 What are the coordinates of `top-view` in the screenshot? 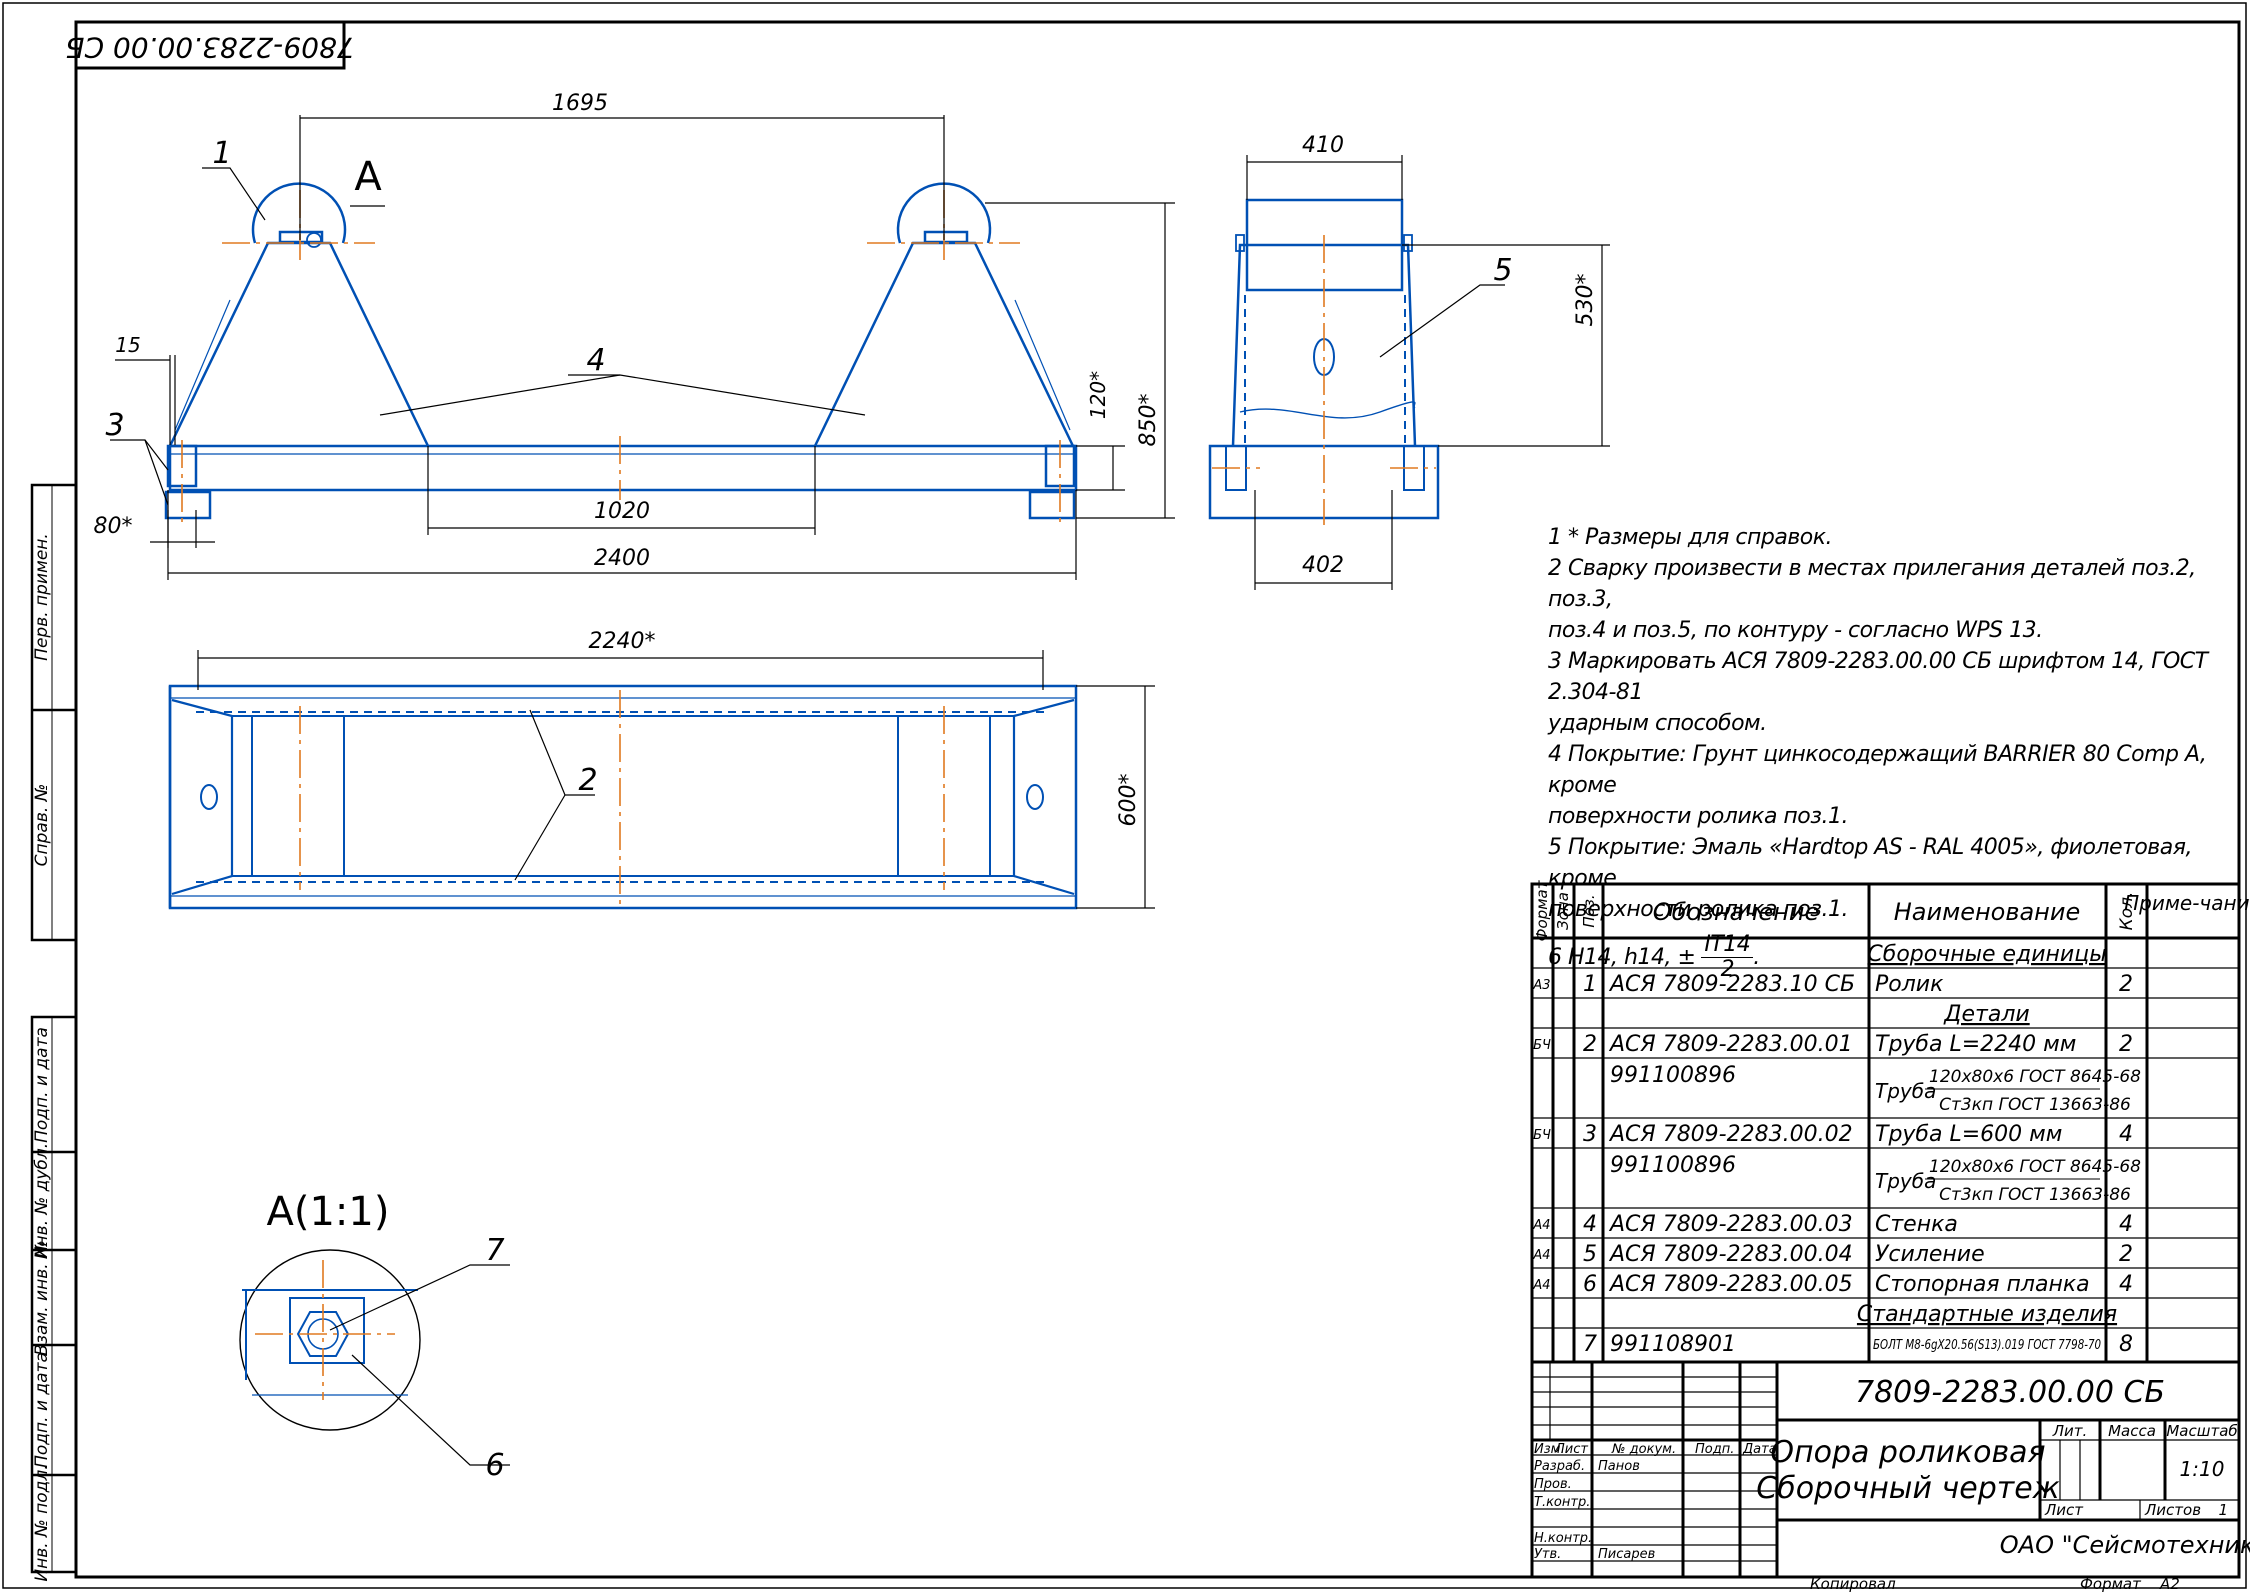 It's located at (623, 797).